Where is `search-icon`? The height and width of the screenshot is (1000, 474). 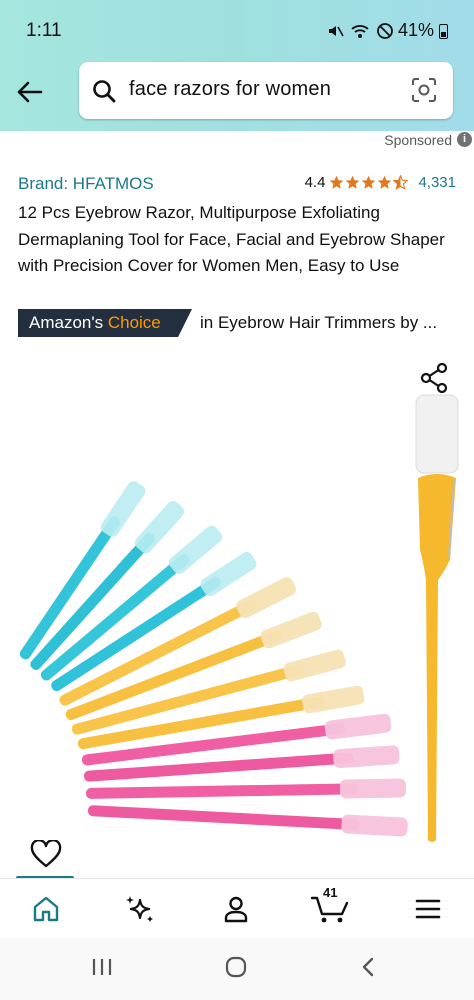 search-icon is located at coordinates (104, 91).